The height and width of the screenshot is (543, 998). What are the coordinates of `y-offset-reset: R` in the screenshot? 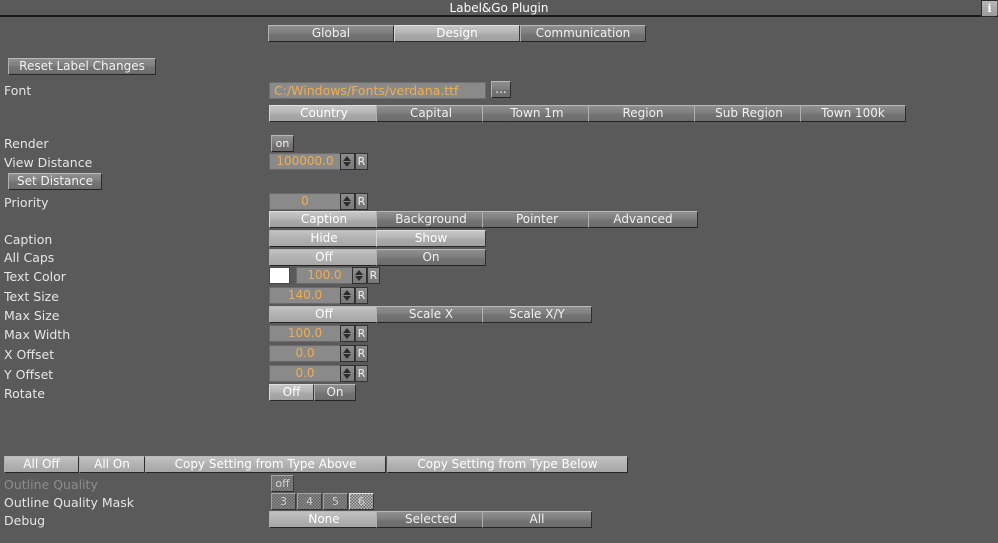 It's located at (361, 373).